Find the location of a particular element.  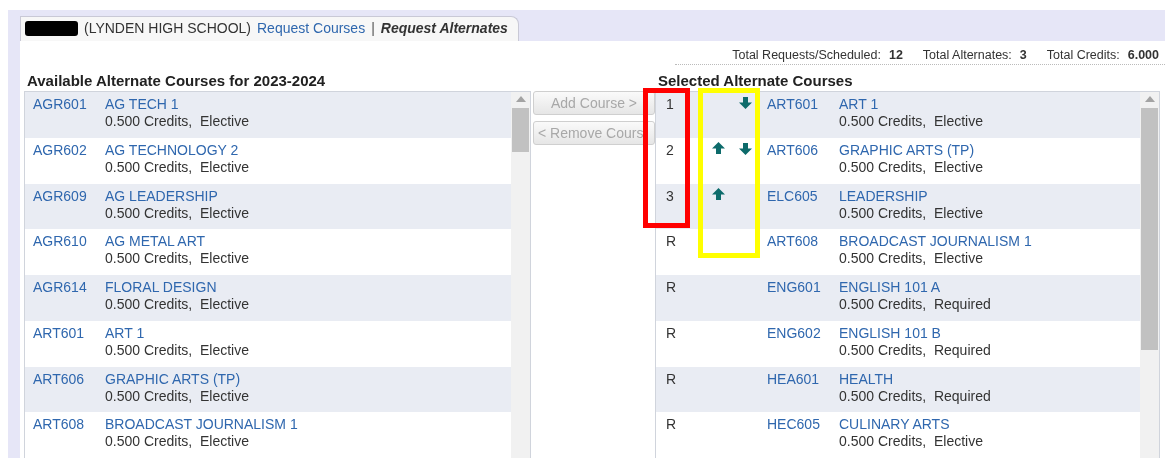

rank-number: 3 is located at coordinates (670, 196).